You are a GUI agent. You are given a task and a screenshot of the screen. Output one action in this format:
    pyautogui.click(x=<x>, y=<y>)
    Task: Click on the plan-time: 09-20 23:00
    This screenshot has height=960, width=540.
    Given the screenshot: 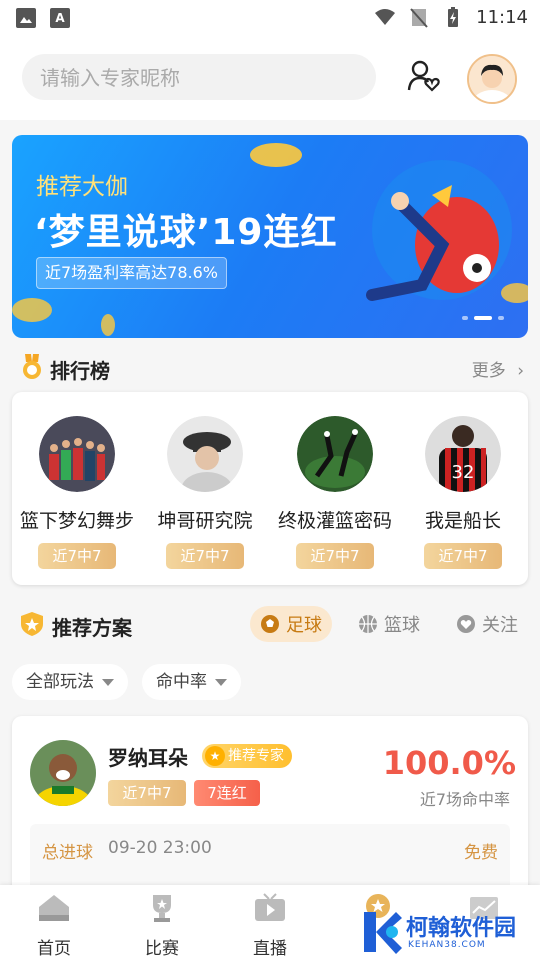 What is the action you would take?
    pyautogui.click(x=160, y=848)
    